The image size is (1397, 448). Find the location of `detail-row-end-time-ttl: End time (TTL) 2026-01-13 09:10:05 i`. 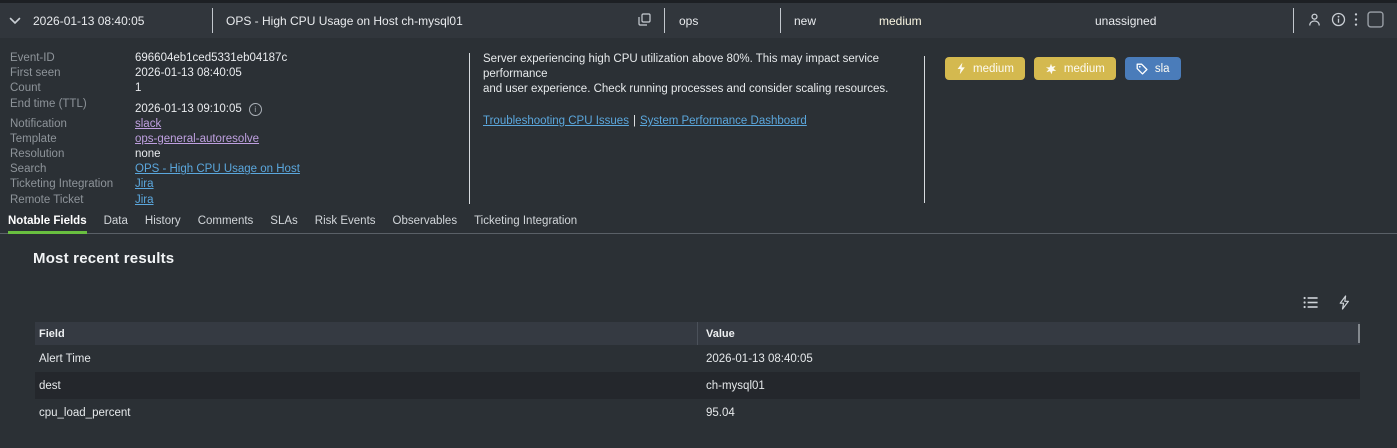

detail-row-end-time-ttl: End time (TTL) 2026-01-13 09:10:05 i is located at coordinates (236, 107).